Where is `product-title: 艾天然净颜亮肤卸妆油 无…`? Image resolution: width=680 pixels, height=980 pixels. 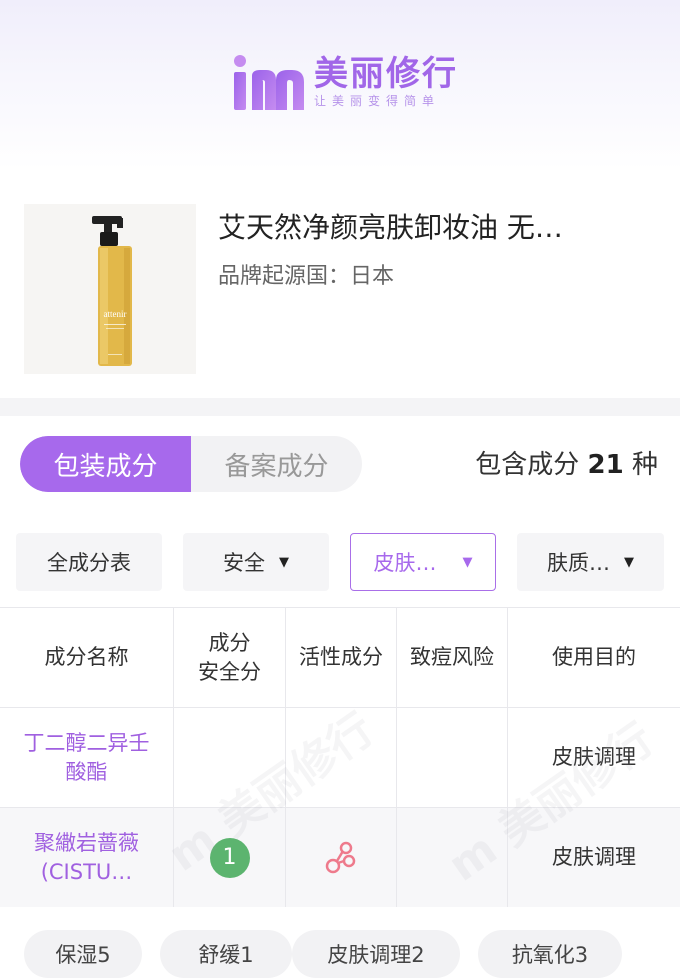 product-title: 艾天然净颜亮肤卸妆油 无… is located at coordinates (390, 227).